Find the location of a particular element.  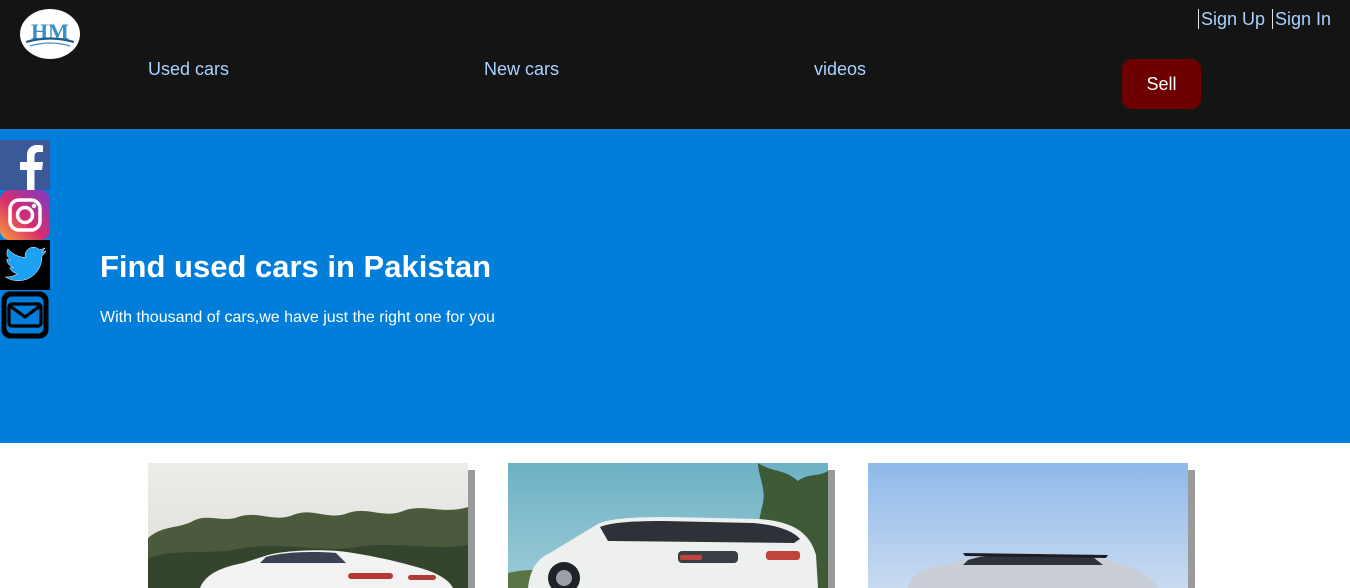

car-card-white-sedan is located at coordinates (308, 525).